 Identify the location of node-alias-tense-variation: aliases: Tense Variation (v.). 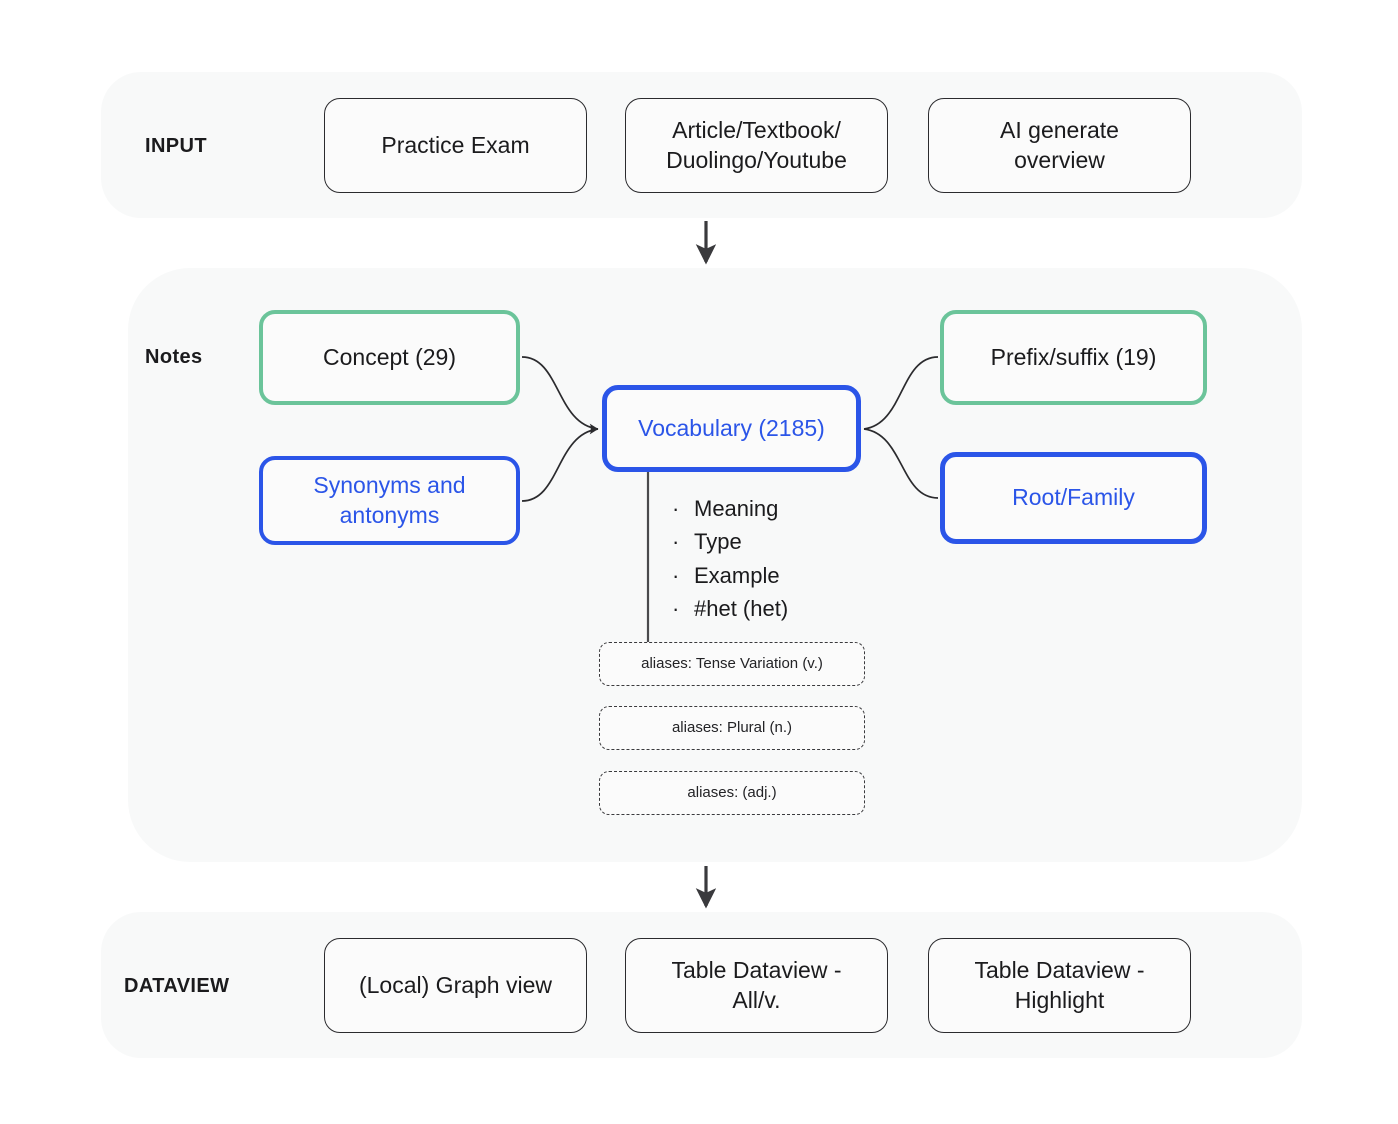
(732, 664).